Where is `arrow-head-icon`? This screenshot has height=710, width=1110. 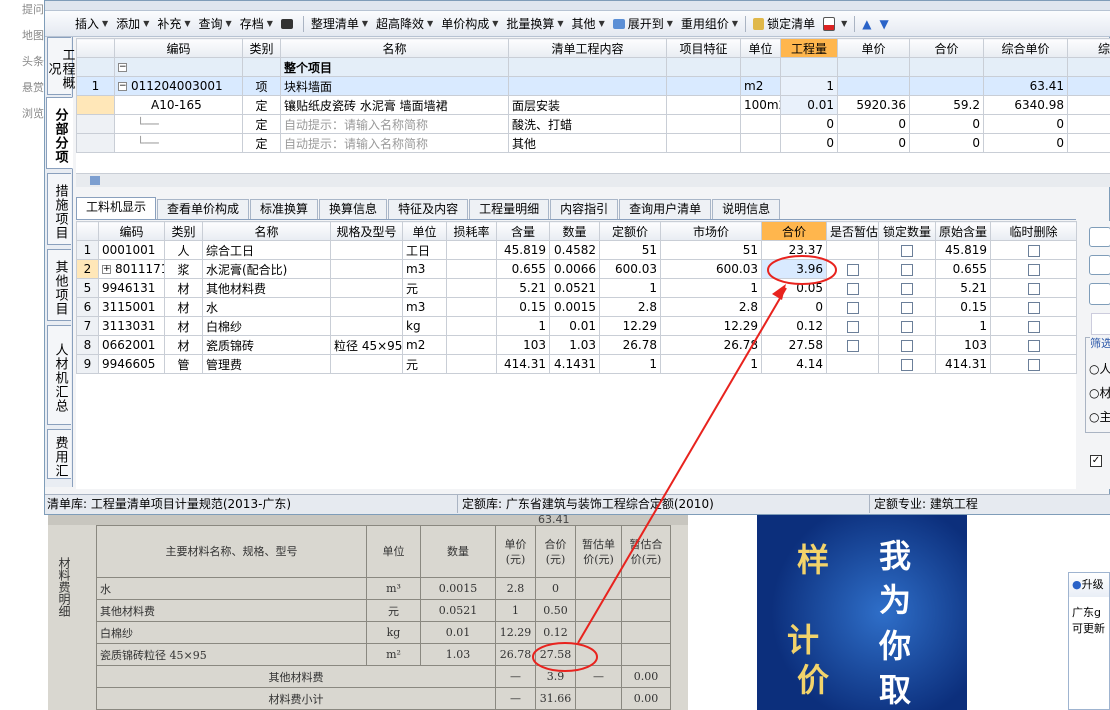 arrow-head-icon is located at coordinates (779, 292).